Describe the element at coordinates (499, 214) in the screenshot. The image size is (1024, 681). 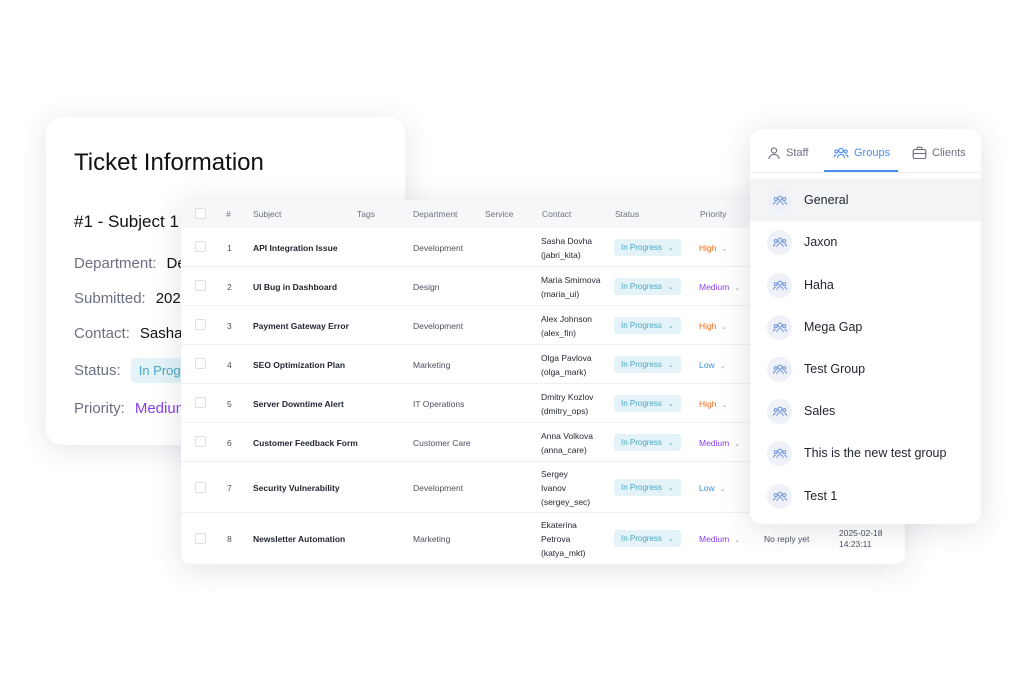
I see `column-header-service: Service` at that location.